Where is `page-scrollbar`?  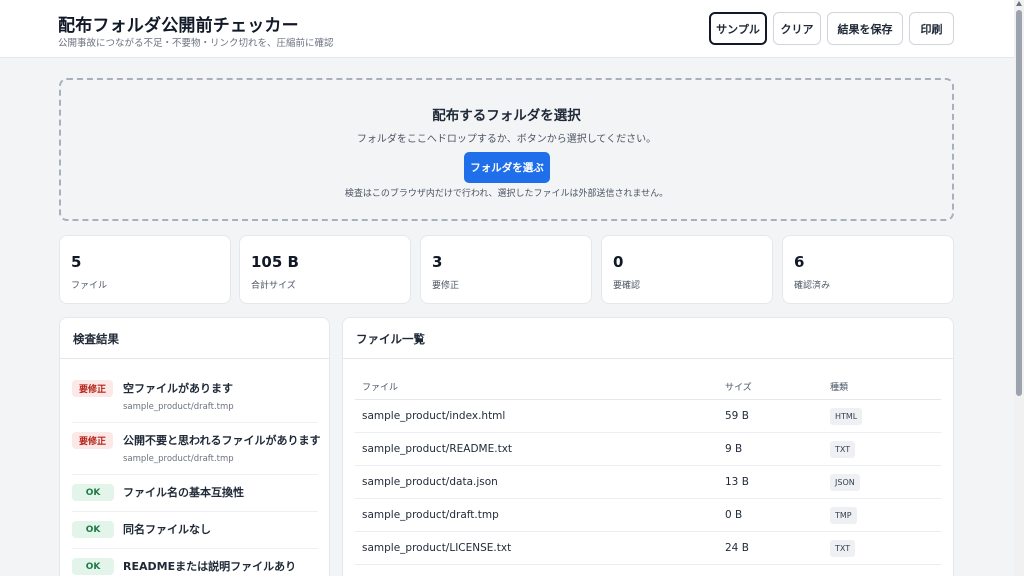
page-scrollbar is located at coordinates (1019, 288).